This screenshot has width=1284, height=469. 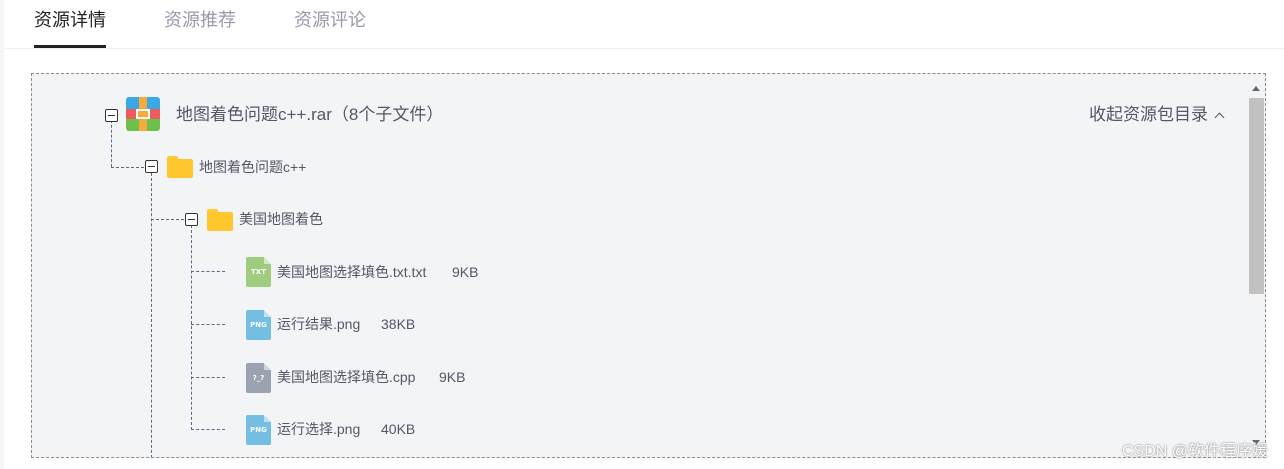 I want to click on rar-archive-icon, so click(x=143, y=114).